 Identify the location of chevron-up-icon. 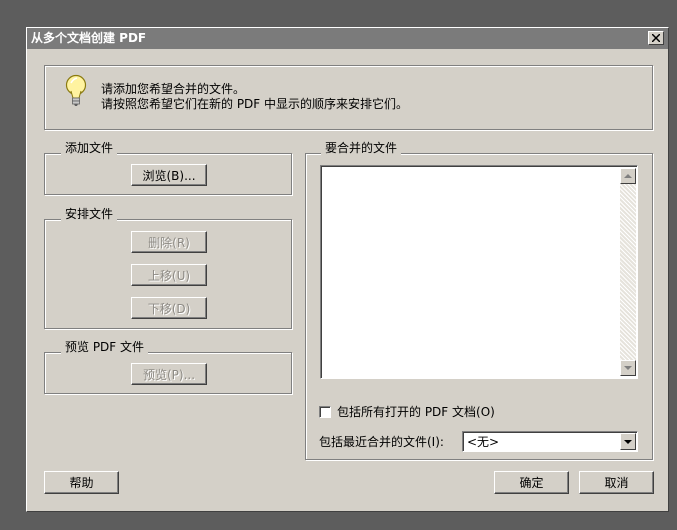
(628, 176).